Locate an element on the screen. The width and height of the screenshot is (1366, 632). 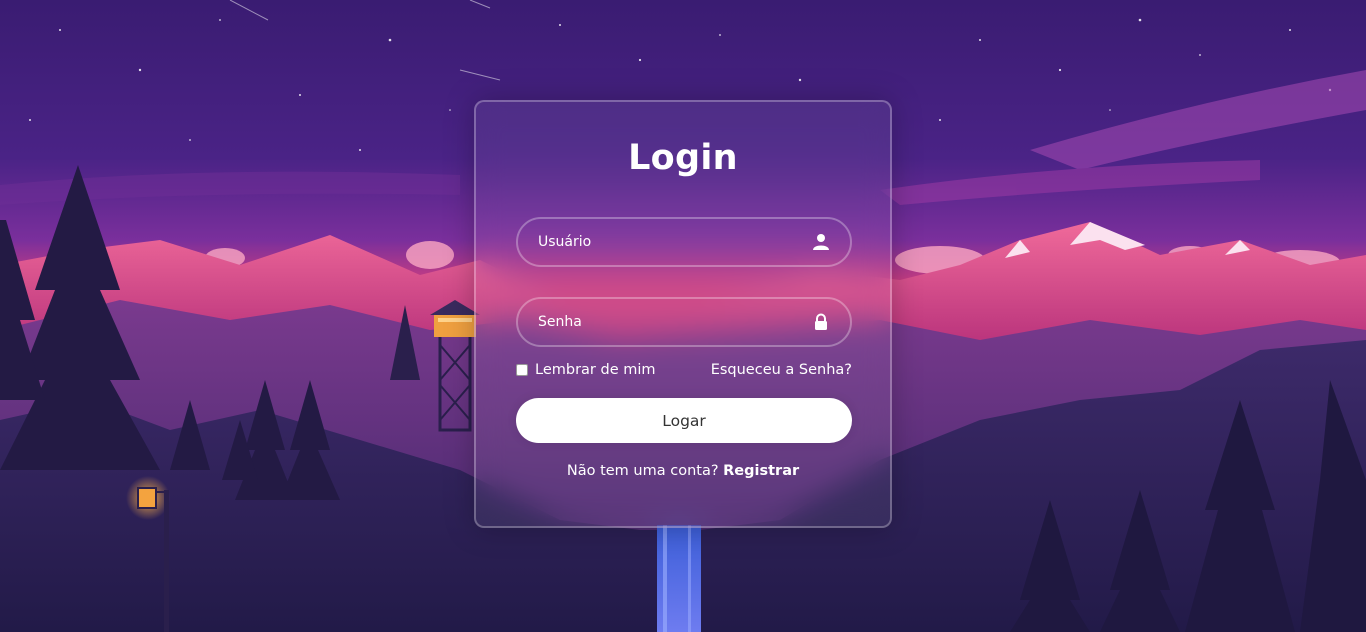
remember-me-label: Lembrar de mim is located at coordinates (586, 370).